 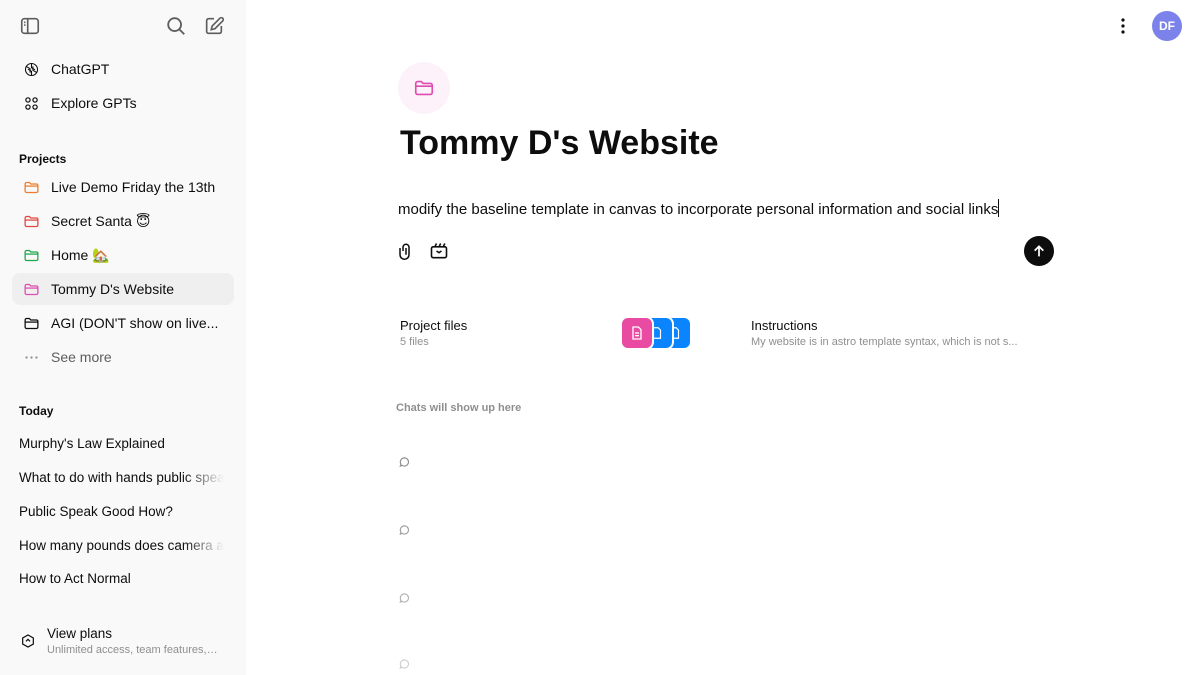 I want to click on project-files-title: Project files, so click(x=433, y=325).